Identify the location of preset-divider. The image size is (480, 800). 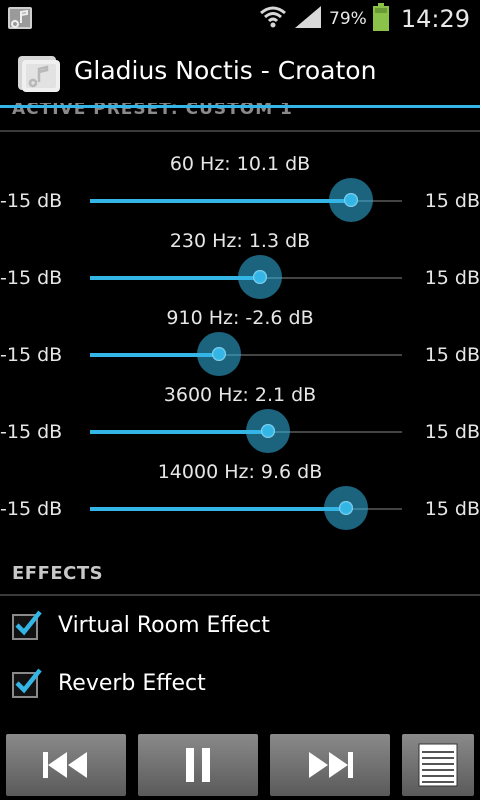
(240, 131).